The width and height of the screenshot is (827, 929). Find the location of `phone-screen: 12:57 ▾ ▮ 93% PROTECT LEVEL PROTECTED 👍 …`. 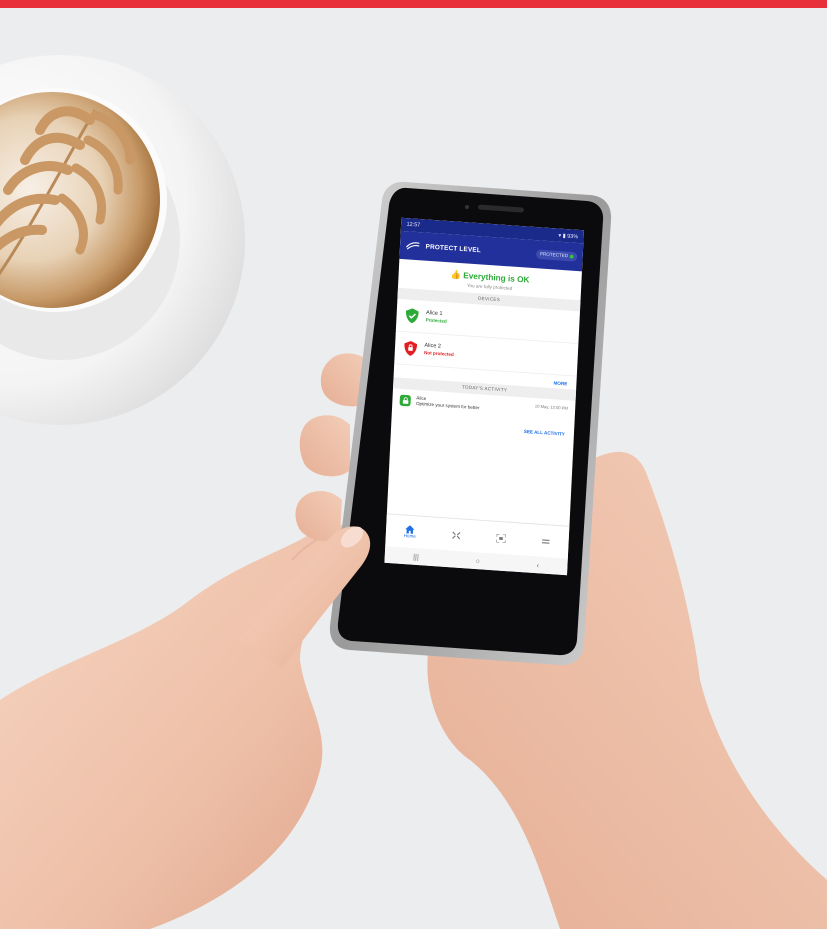

phone-screen: 12:57 ▾ ▮ 93% PROTECT LEVEL PROTECTED 👍 … is located at coordinates (484, 396).